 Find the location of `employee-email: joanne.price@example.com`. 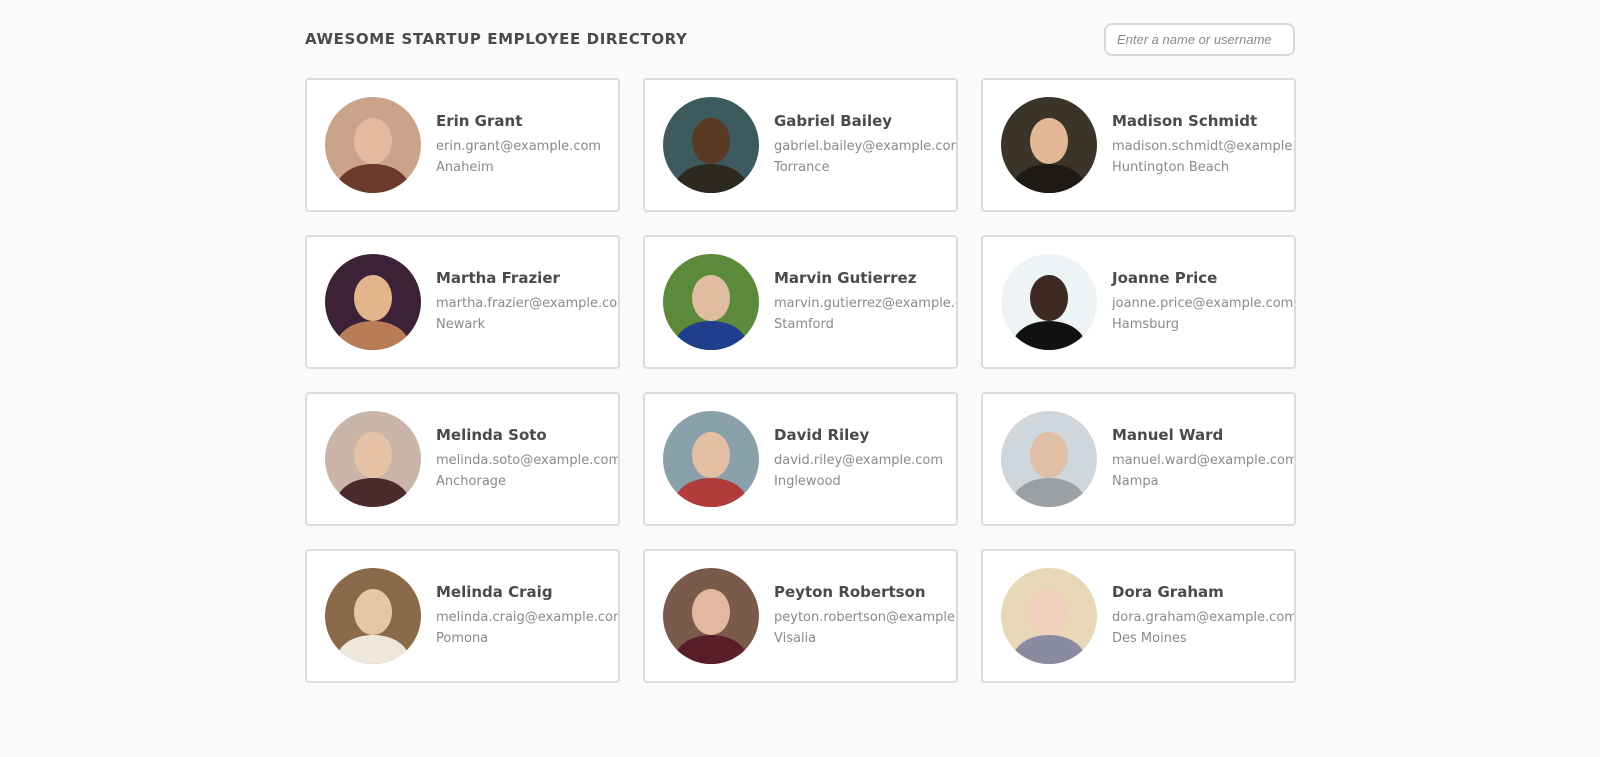

employee-email: joanne.price@example.com is located at coordinates (1203, 303).